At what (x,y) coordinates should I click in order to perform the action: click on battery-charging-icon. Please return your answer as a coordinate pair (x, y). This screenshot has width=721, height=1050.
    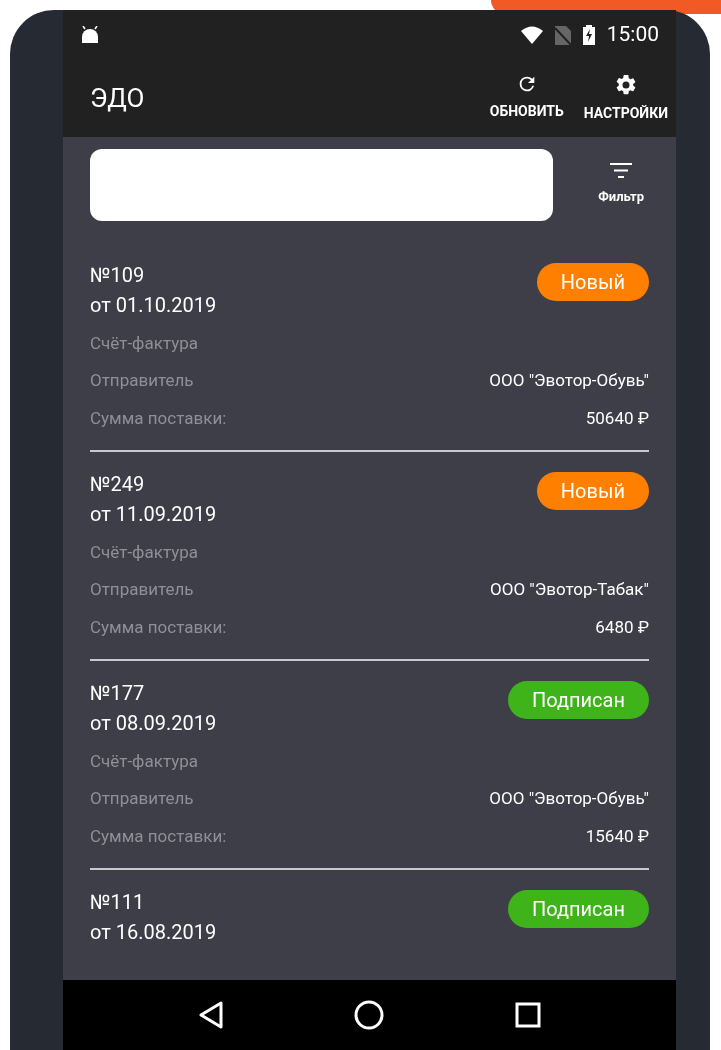
    Looking at the image, I should click on (588, 35).